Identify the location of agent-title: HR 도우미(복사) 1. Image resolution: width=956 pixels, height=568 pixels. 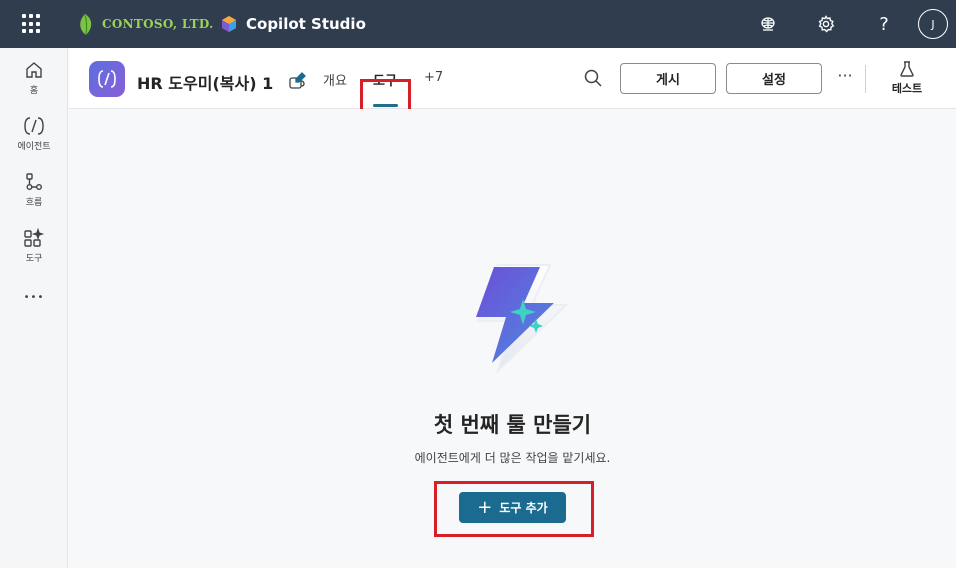
(205, 83).